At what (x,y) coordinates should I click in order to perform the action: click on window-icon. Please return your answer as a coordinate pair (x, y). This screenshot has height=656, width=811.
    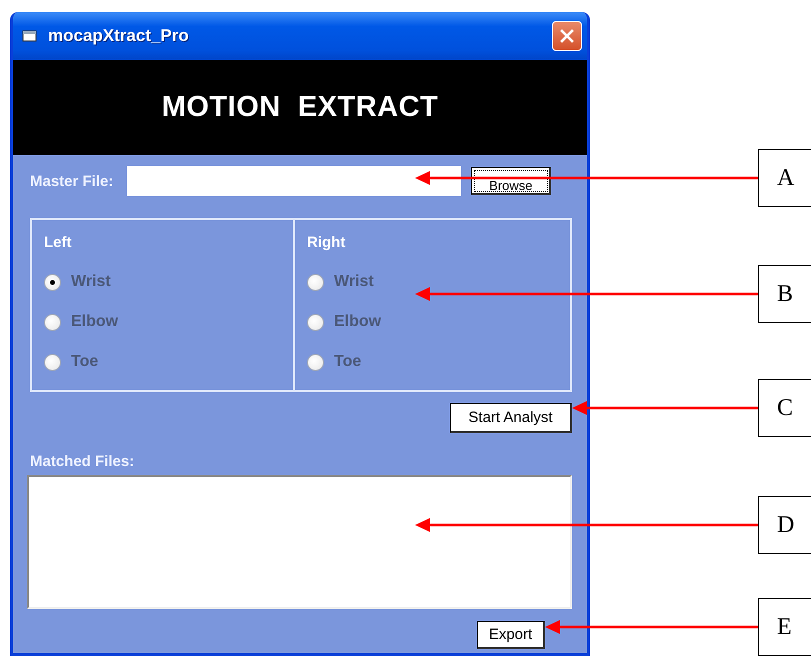
    Looking at the image, I should click on (30, 36).